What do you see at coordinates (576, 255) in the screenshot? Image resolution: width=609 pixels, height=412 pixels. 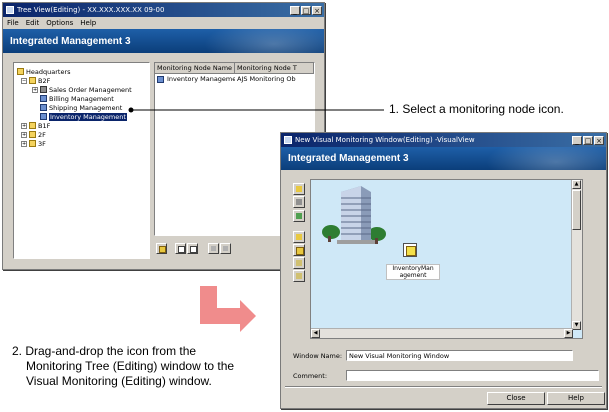 I see `vertical-scrollbar: ▲ ▼` at bounding box center [576, 255].